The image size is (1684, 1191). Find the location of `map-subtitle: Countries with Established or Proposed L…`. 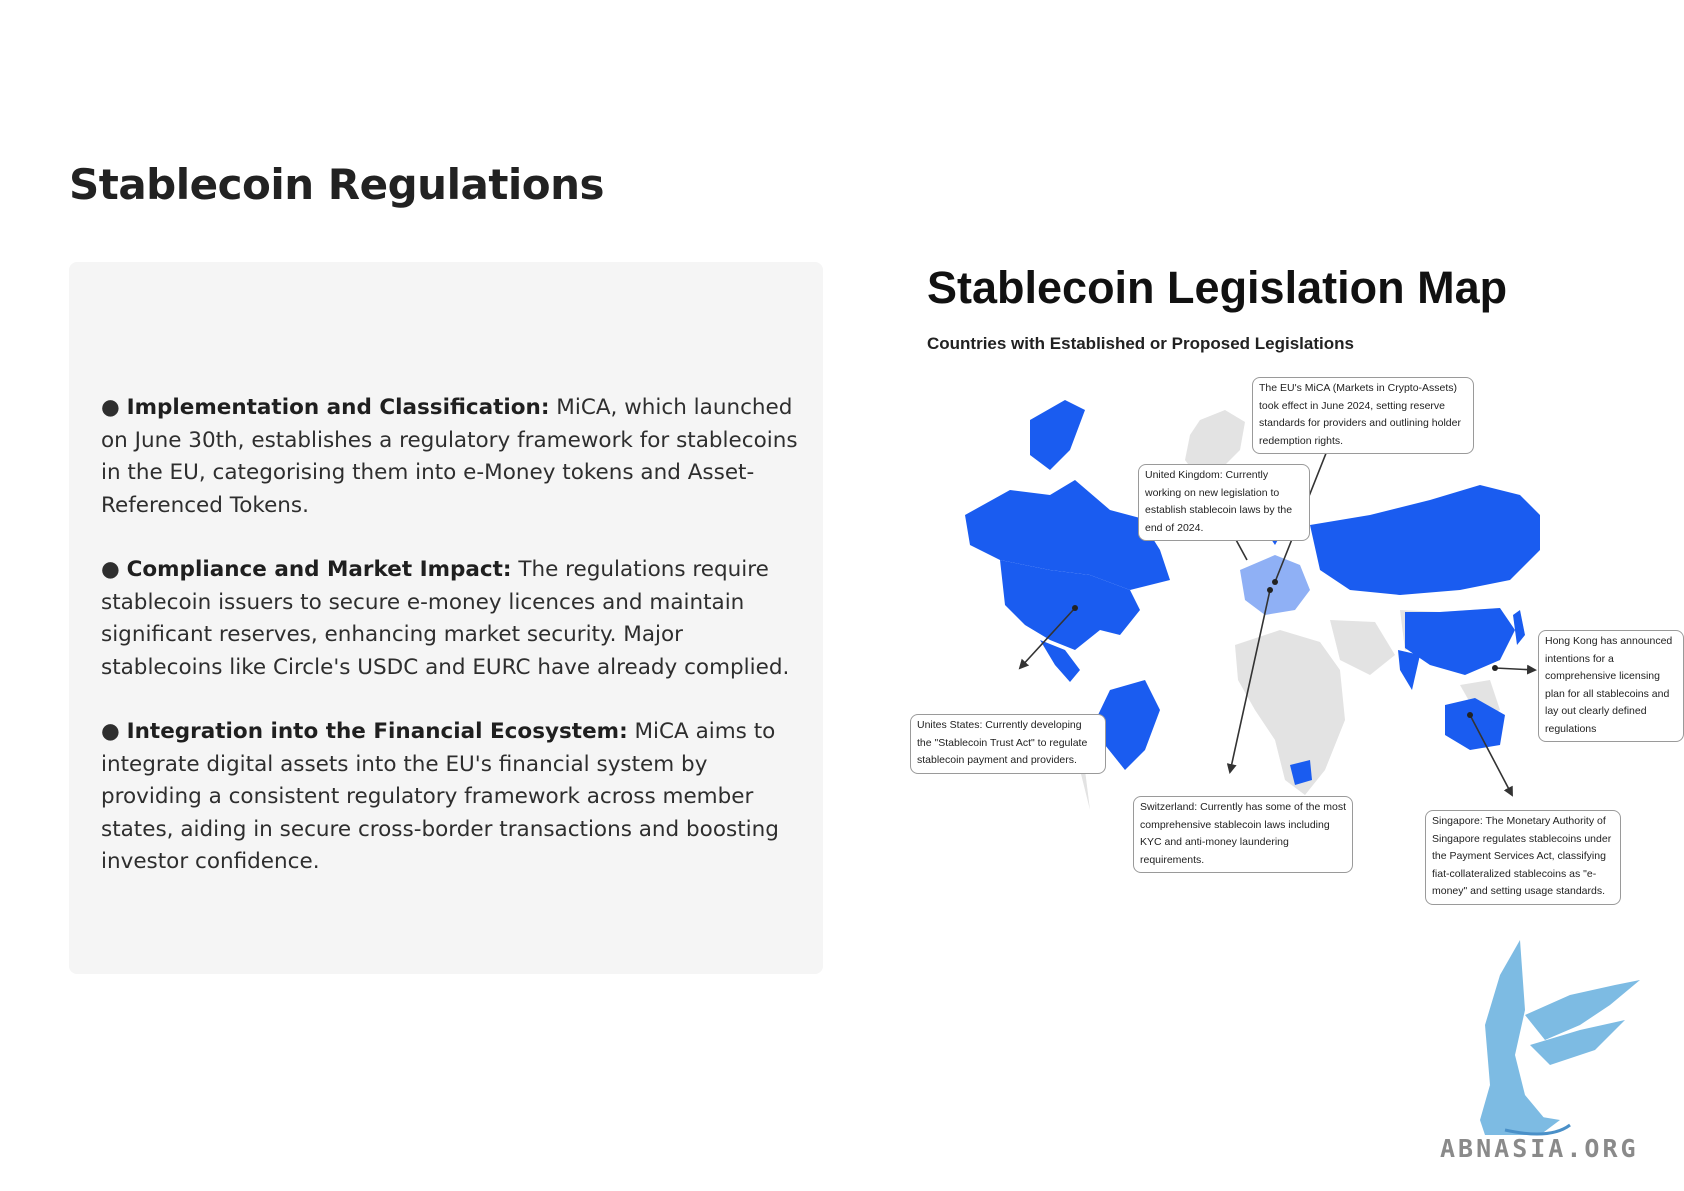

map-subtitle: Countries with Established or Proposed L… is located at coordinates (1140, 343).